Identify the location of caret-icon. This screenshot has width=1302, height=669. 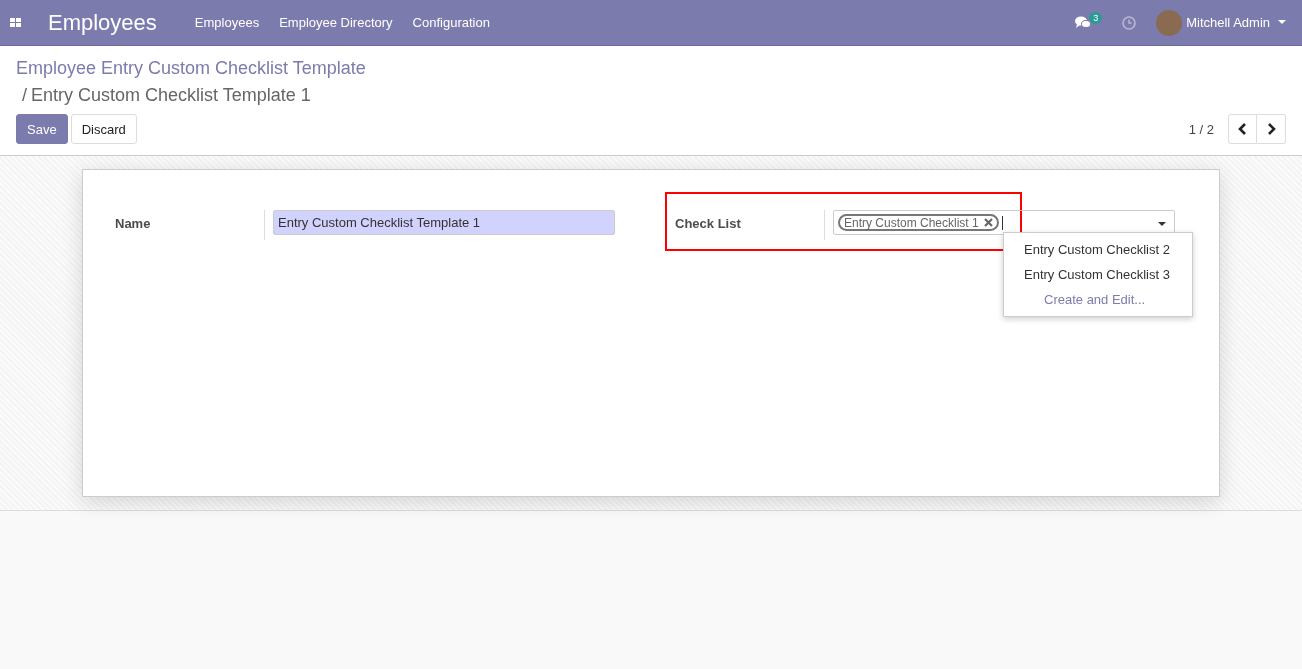
(1162, 224).